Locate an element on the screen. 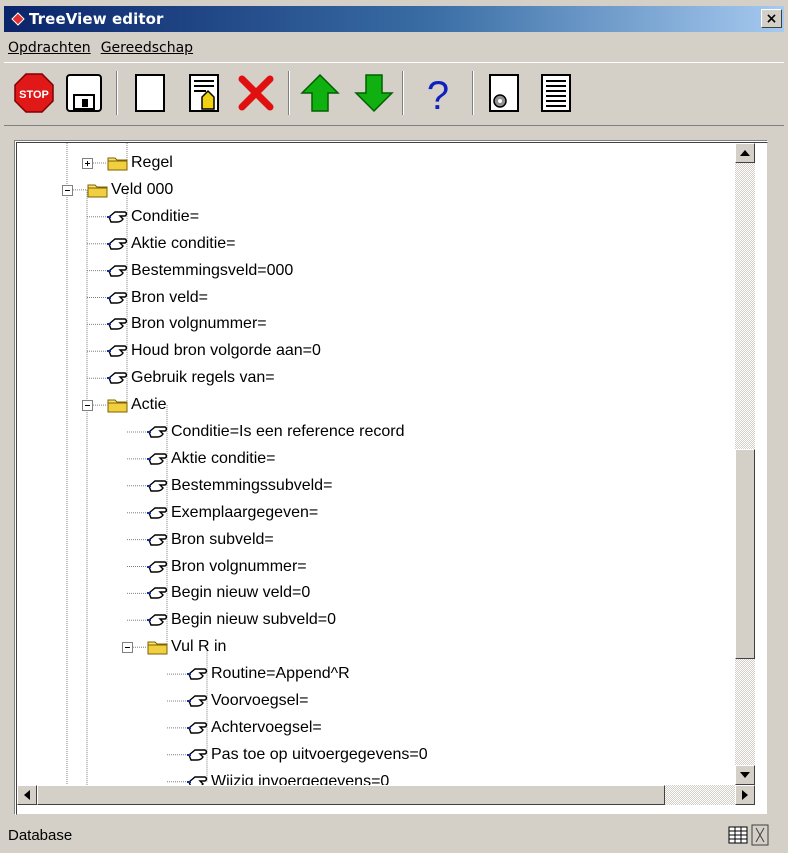 The image size is (788, 853). question-mark-icon: ? is located at coordinates (438, 96).